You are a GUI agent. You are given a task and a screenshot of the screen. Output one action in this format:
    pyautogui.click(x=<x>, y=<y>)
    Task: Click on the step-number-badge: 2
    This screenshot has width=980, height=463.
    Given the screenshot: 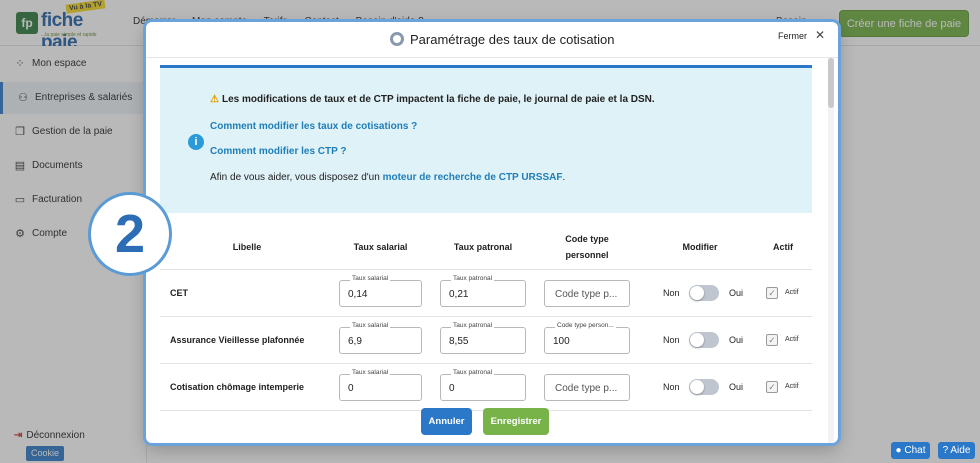 What is the action you would take?
    pyautogui.click(x=130, y=234)
    